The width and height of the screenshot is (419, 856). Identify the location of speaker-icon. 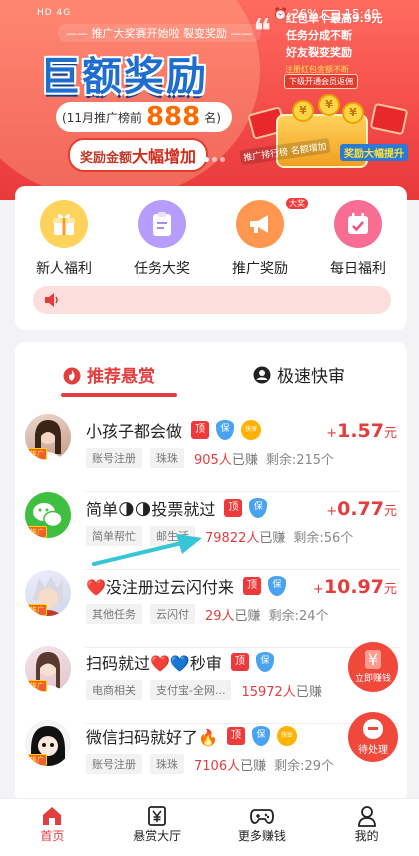
(51, 300).